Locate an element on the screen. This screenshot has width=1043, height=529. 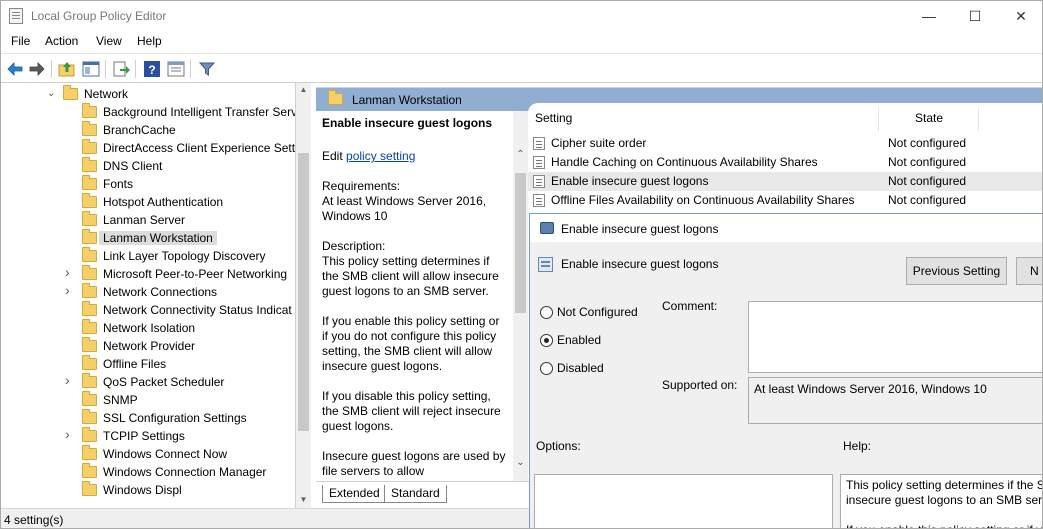
menu-file: File is located at coordinates (20, 41).